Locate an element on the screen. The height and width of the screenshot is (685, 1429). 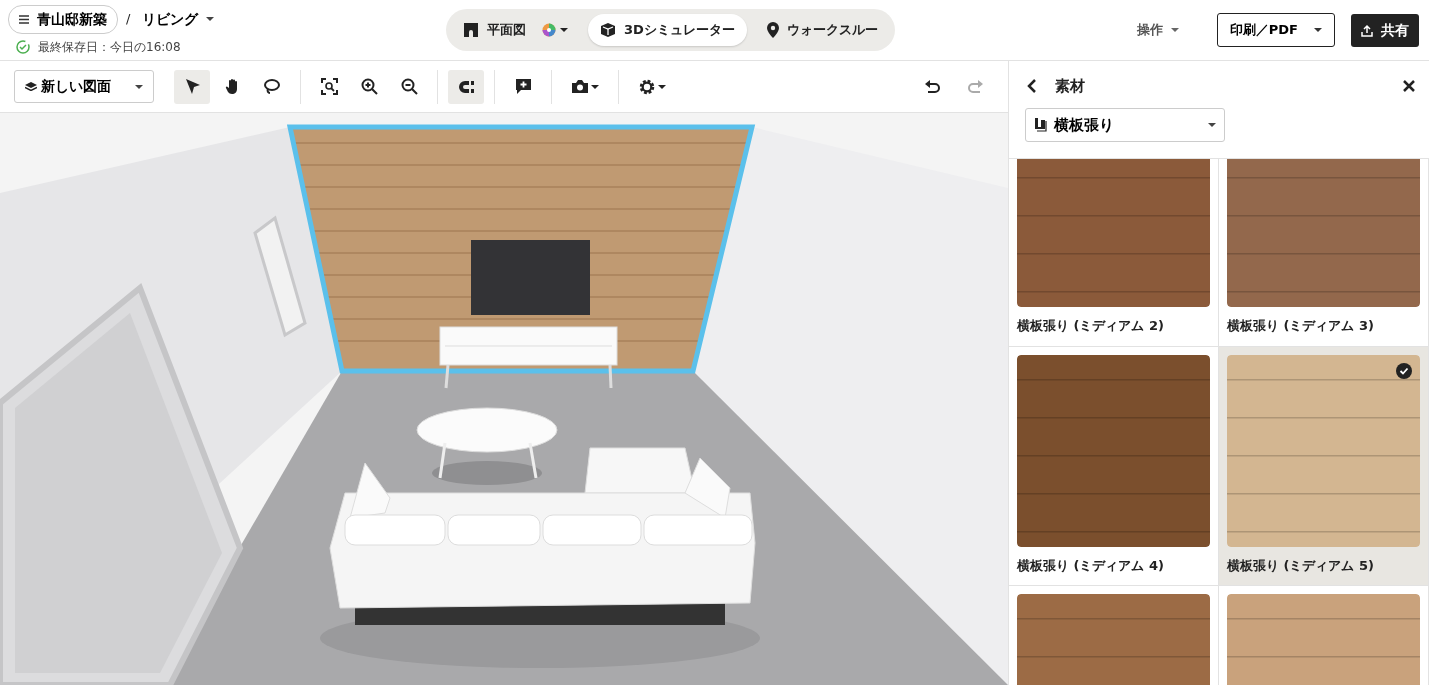
material-label: 横板張り (ミディアム 3) is located at coordinates (1301, 326).